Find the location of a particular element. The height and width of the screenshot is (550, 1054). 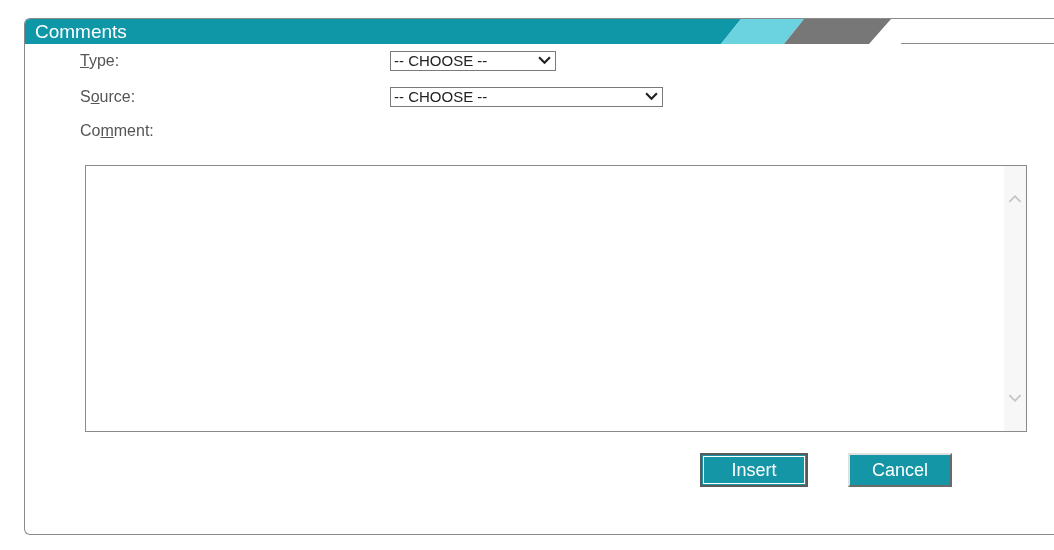

field-label: Source: is located at coordinates (108, 96).